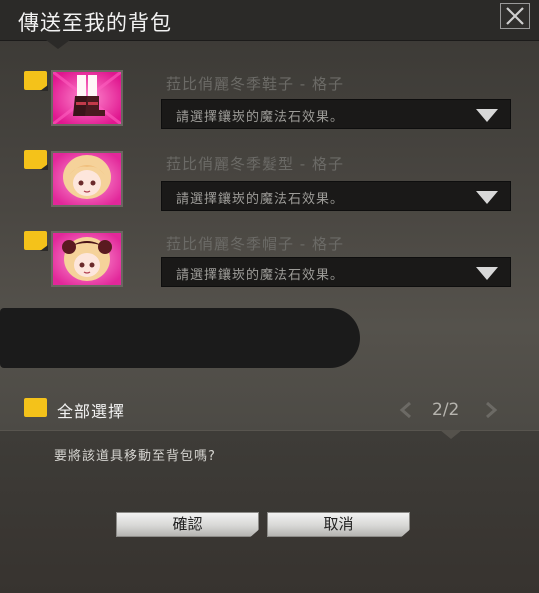  I want to click on next-page-button, so click(491, 410).